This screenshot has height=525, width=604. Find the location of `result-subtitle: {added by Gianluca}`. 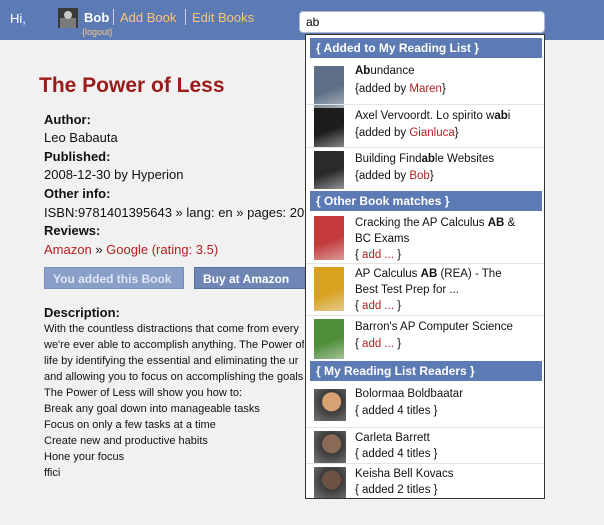

result-subtitle: {added by Gianluca} is located at coordinates (407, 133).